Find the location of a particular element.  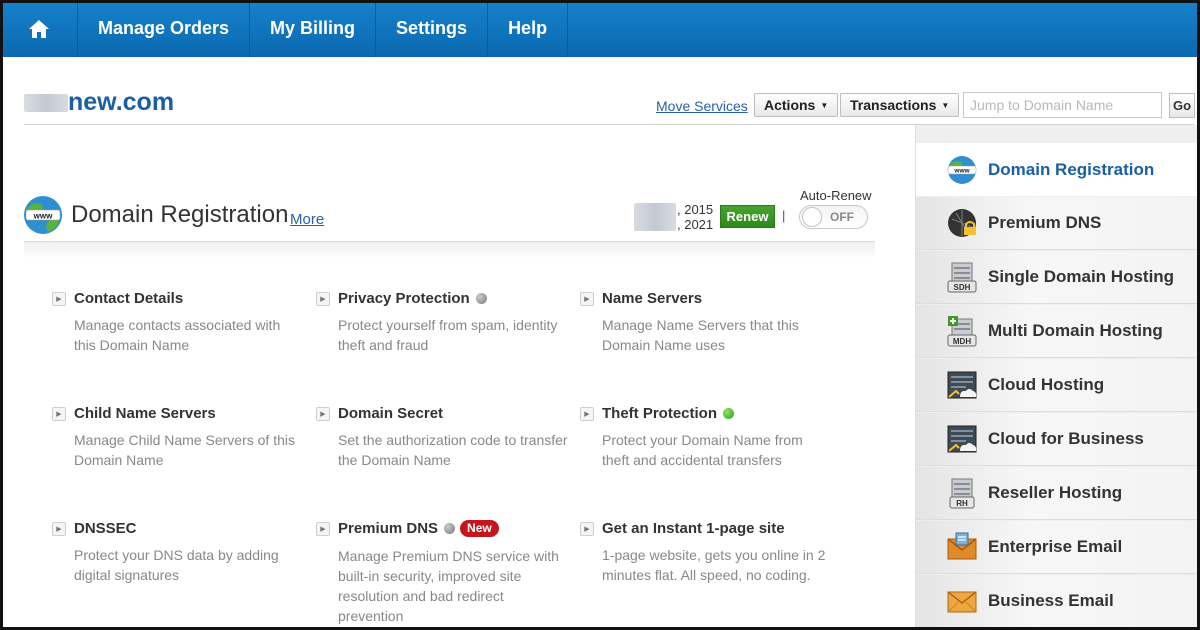

card-title: Name Servers is located at coordinates (652, 298).